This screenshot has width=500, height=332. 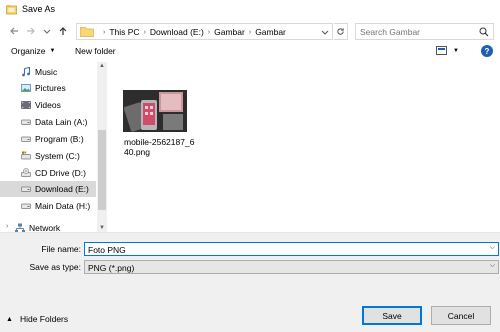 What do you see at coordinates (441, 50) in the screenshot?
I see `view-options-icon` at bounding box center [441, 50].